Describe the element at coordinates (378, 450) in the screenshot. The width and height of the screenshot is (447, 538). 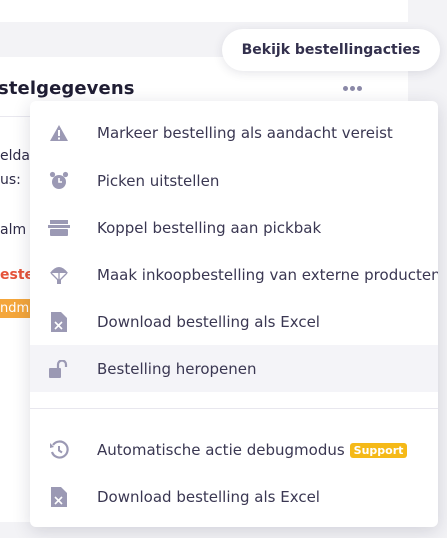
I see `support-badge: Support` at that location.